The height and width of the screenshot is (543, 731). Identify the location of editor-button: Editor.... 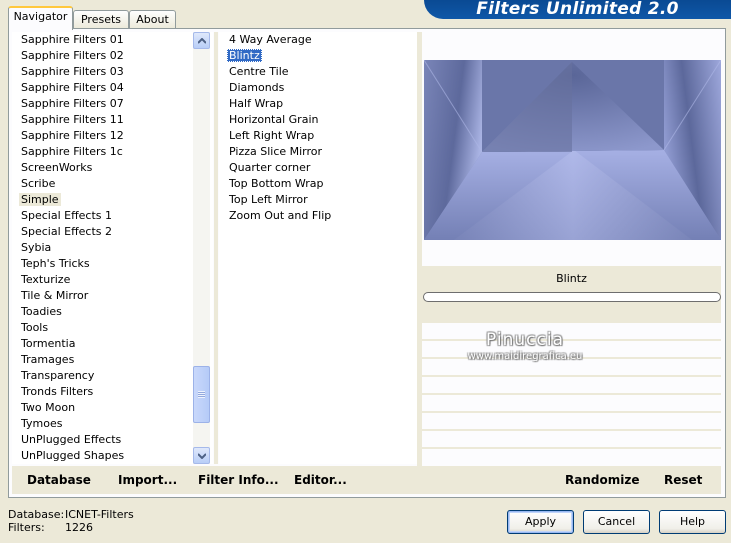
(320, 480).